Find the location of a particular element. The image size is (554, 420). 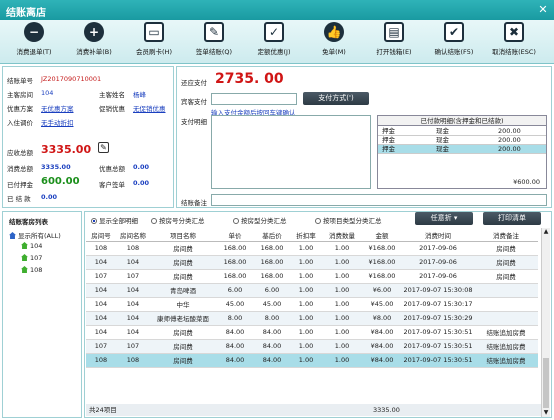

column-header: 折扣率 is located at coordinates (306, 235).